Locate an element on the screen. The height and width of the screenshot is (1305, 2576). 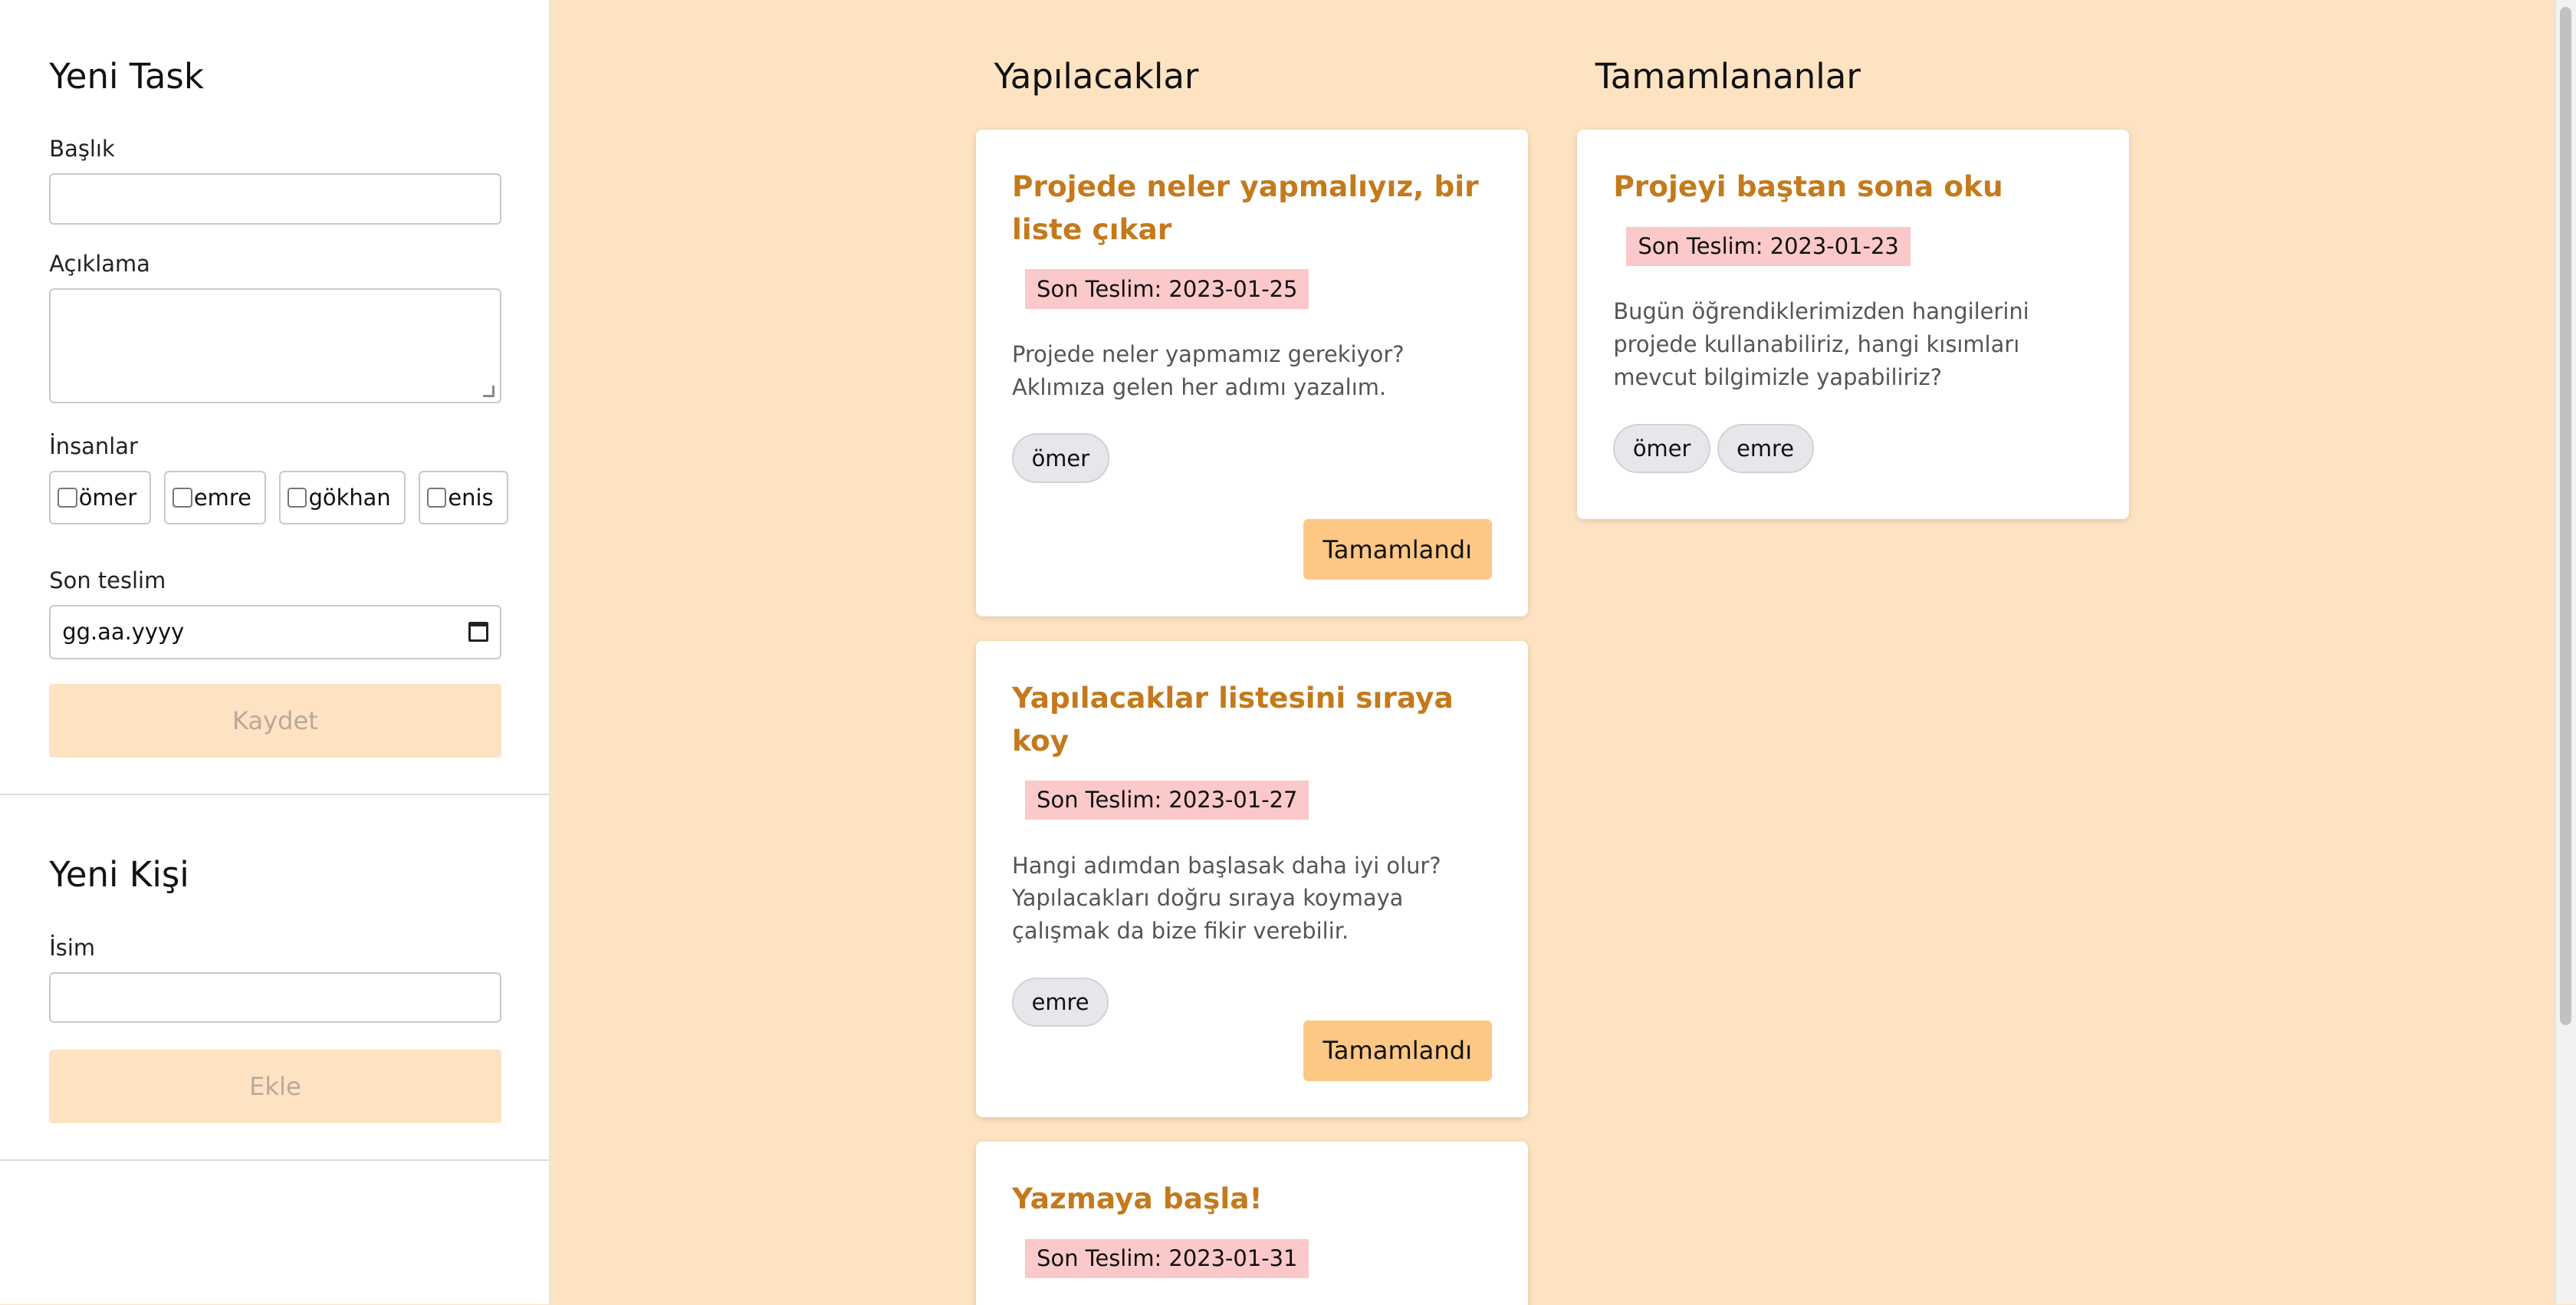
person-option-enis: enis is located at coordinates (463, 497).